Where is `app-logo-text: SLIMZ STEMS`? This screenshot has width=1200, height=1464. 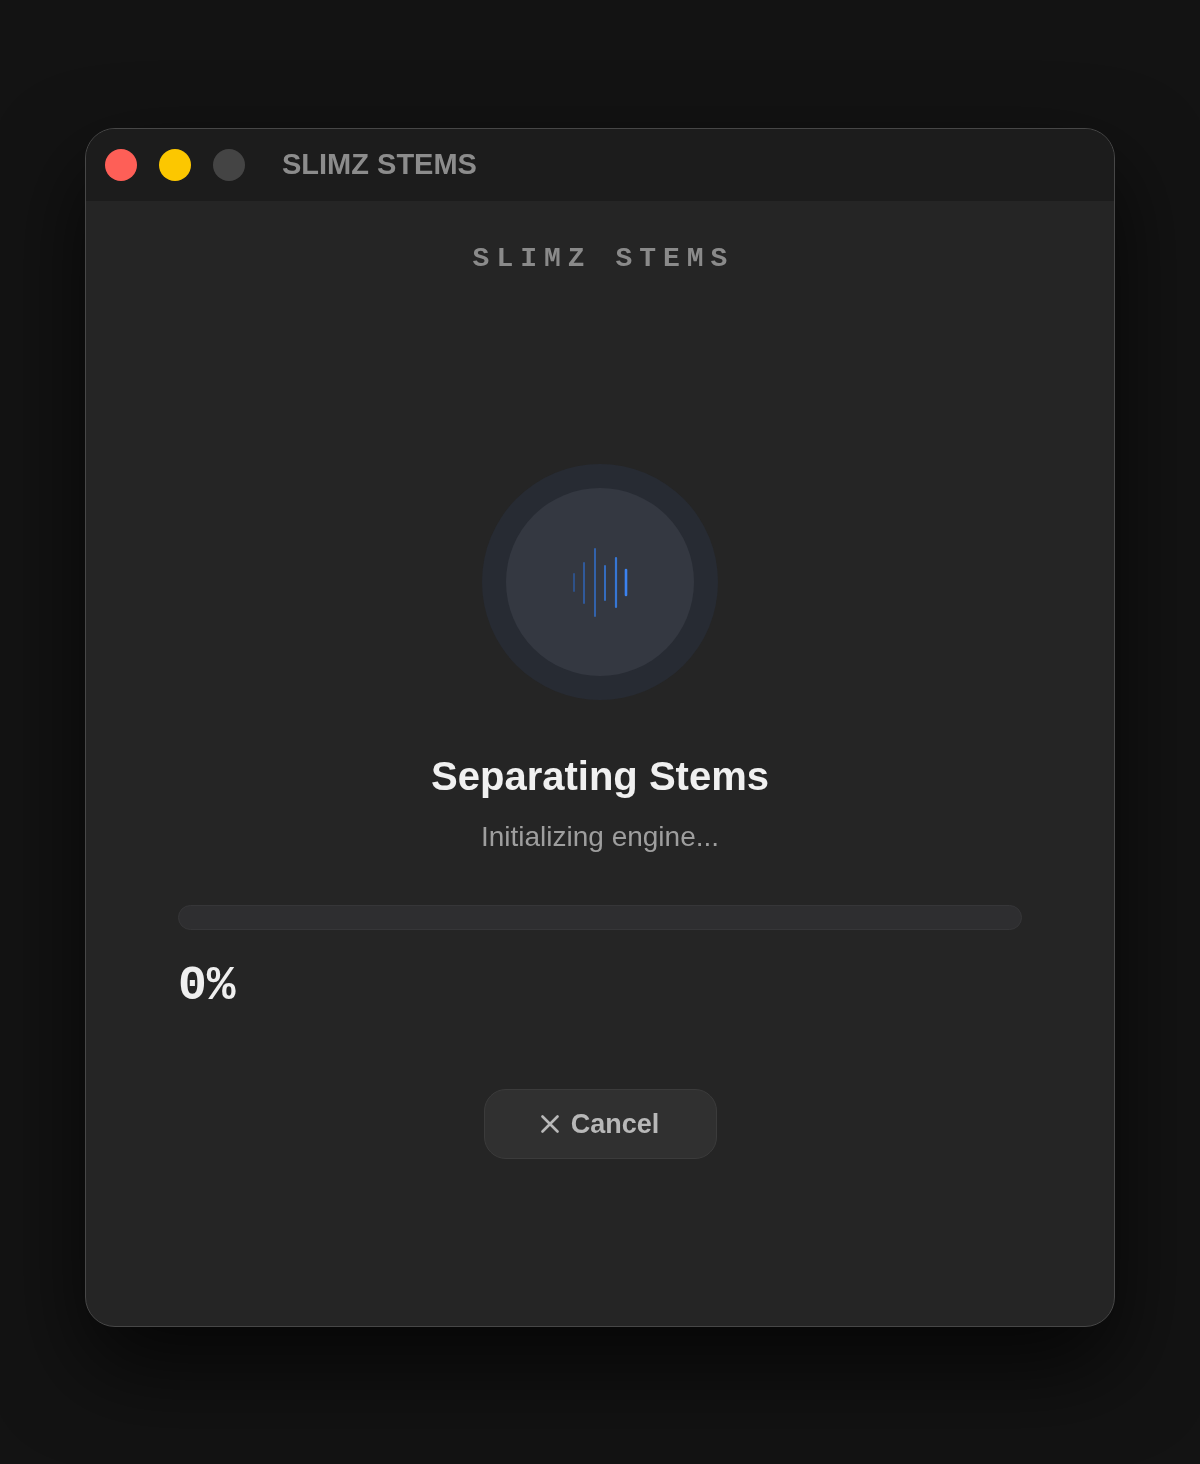 app-logo-text: SLIMZ STEMS is located at coordinates (603, 259).